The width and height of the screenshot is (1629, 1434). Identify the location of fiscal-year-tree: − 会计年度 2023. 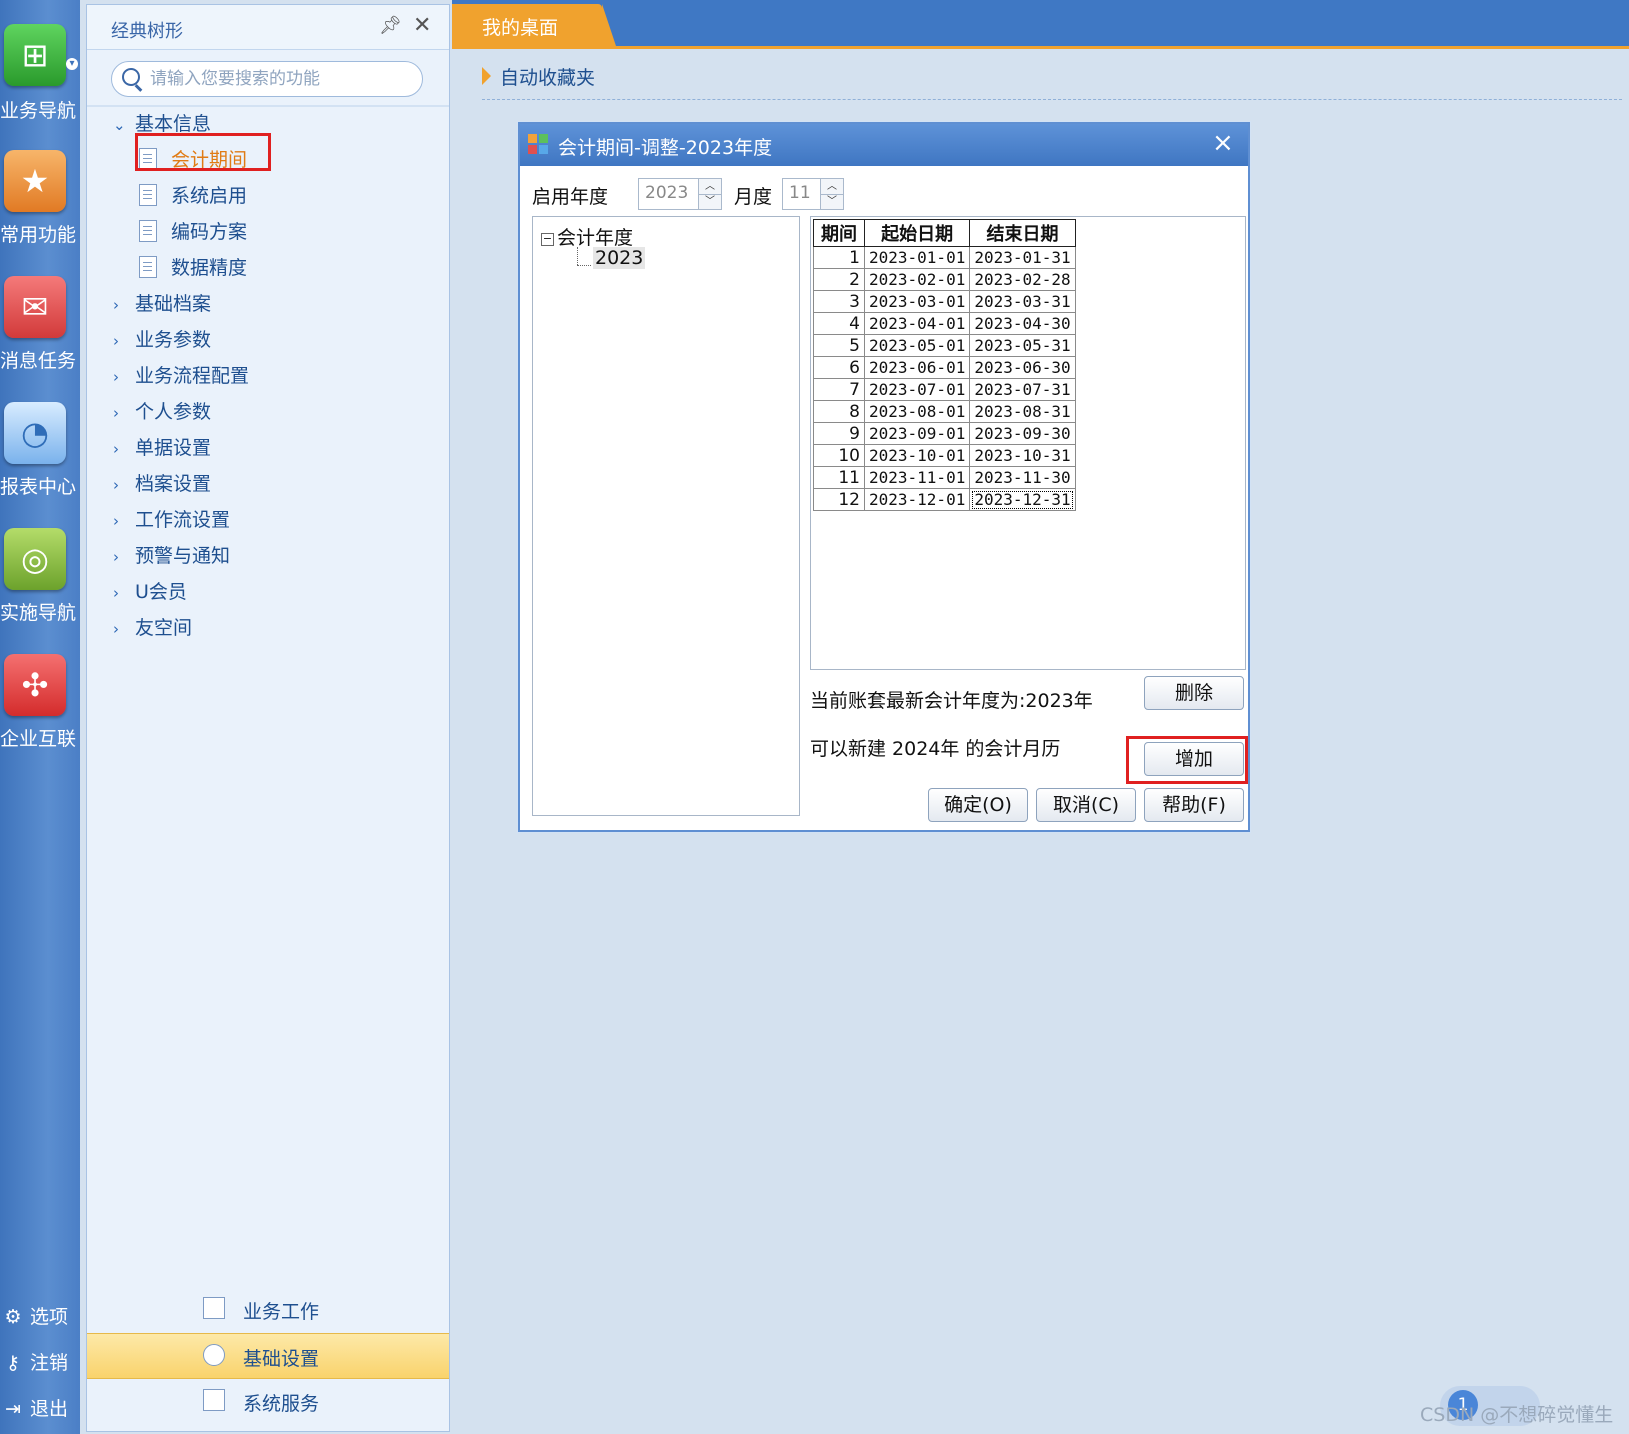
(666, 516).